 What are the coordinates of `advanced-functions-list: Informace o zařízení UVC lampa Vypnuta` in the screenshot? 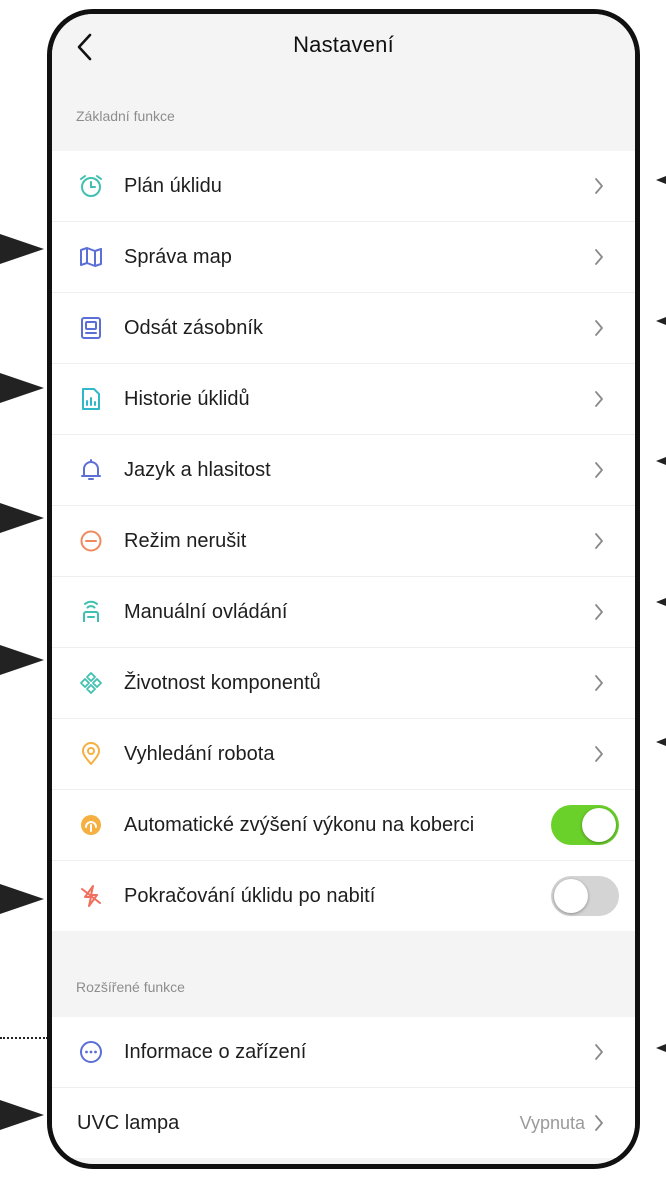 It's located at (343, 1087).